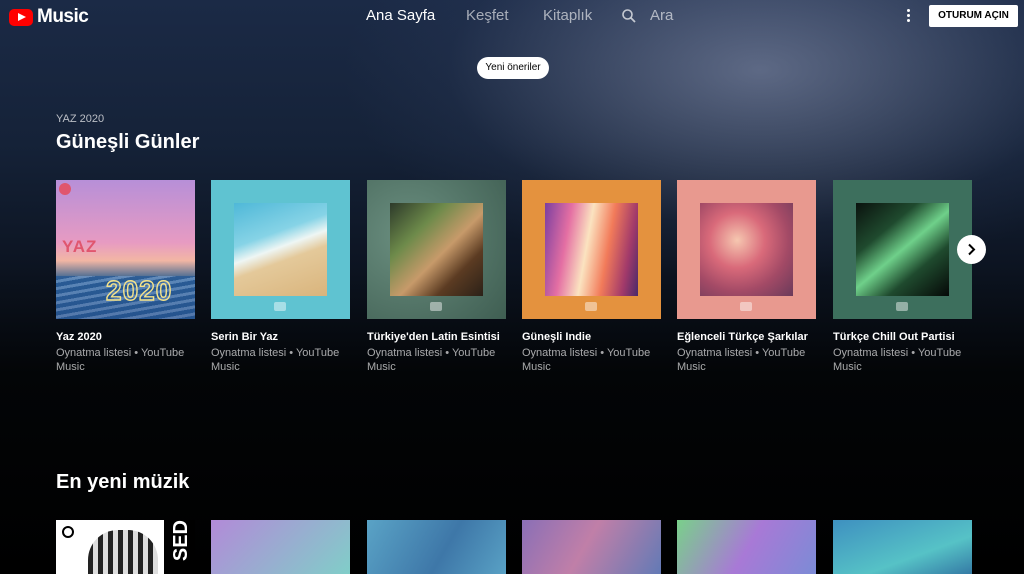 This screenshot has width=1024, height=574. What do you see at coordinates (908, 17) in the screenshot?
I see `more-vert-icon` at bounding box center [908, 17].